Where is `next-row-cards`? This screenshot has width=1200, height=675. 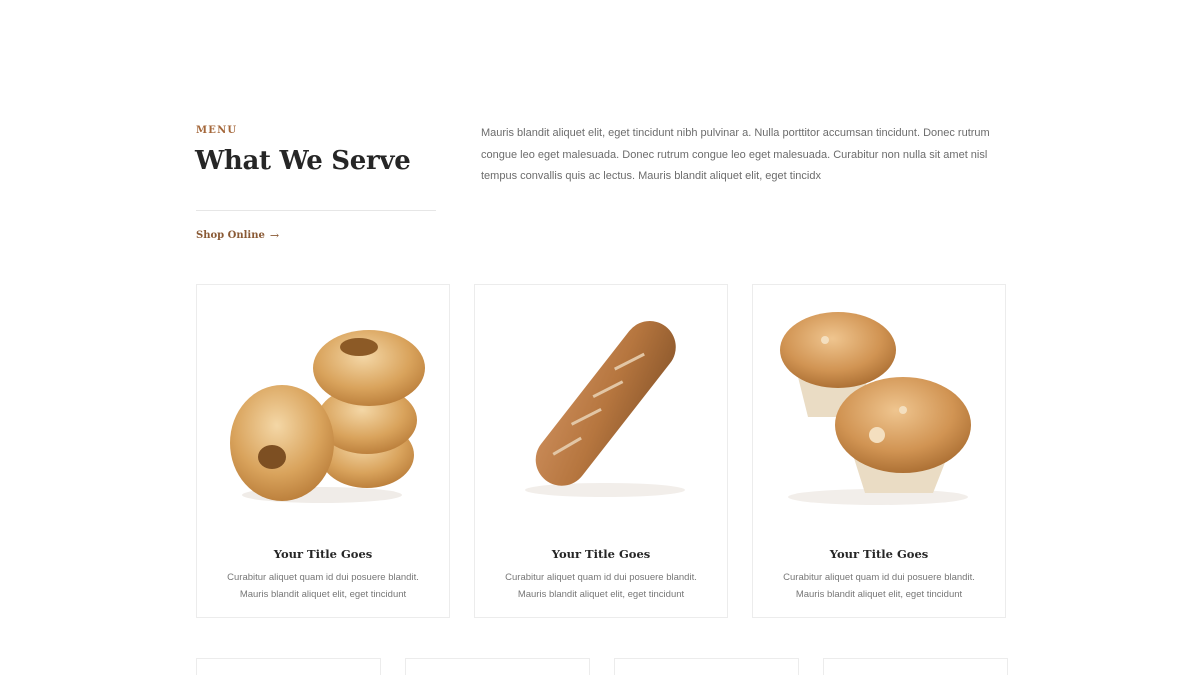 next-row-cards is located at coordinates (602, 666).